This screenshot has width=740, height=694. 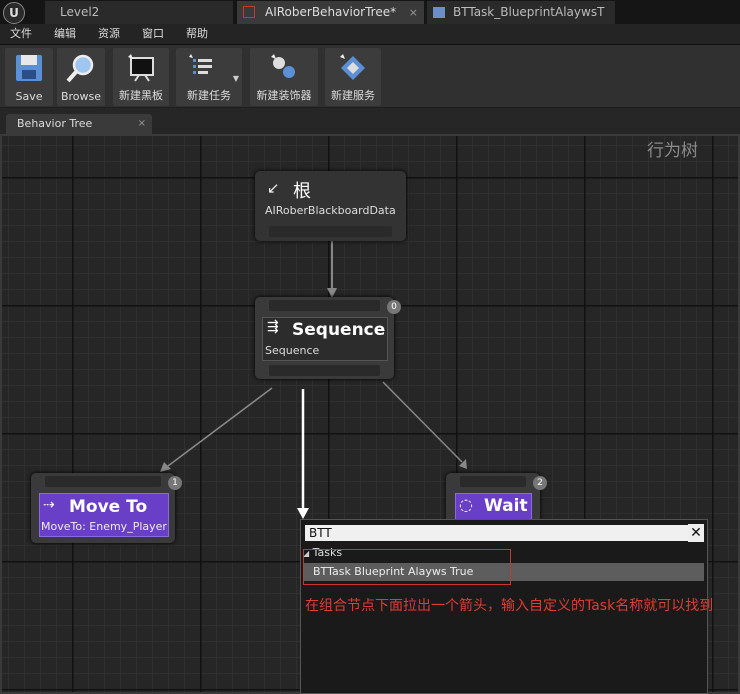 What do you see at coordinates (292, 350) in the screenshot?
I see `node-subtitle: Sequence` at bounding box center [292, 350].